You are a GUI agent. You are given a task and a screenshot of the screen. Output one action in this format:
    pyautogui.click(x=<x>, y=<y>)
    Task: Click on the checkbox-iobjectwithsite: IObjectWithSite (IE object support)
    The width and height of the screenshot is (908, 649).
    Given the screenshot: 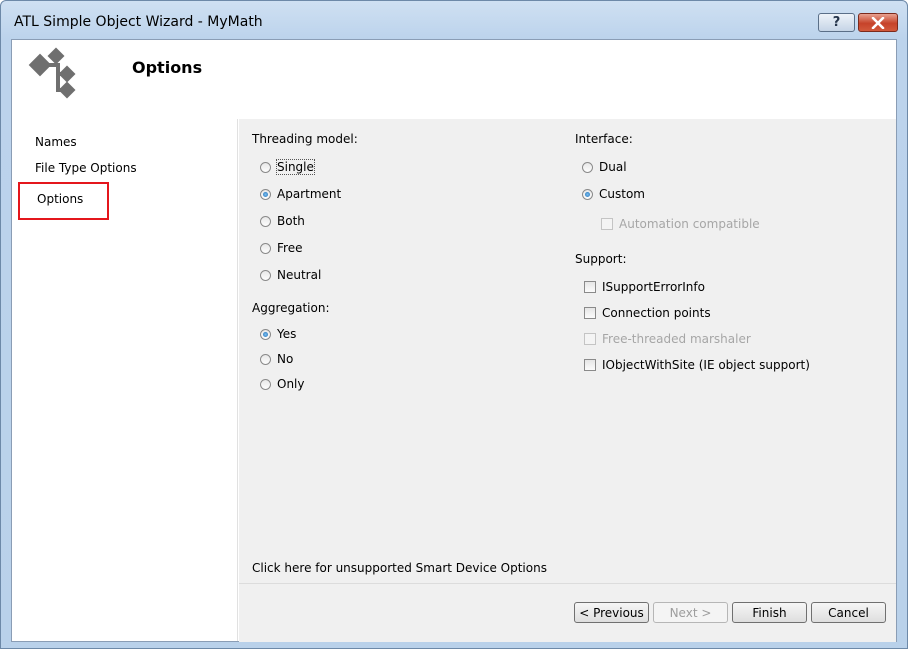 What is the action you would take?
    pyautogui.click(x=697, y=365)
    